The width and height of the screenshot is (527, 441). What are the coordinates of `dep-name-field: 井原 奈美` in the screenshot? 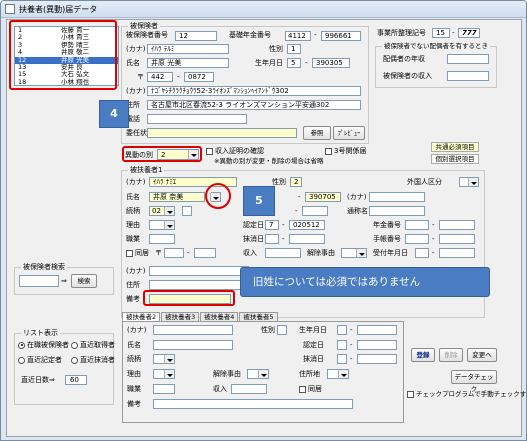 It's located at (177, 197).